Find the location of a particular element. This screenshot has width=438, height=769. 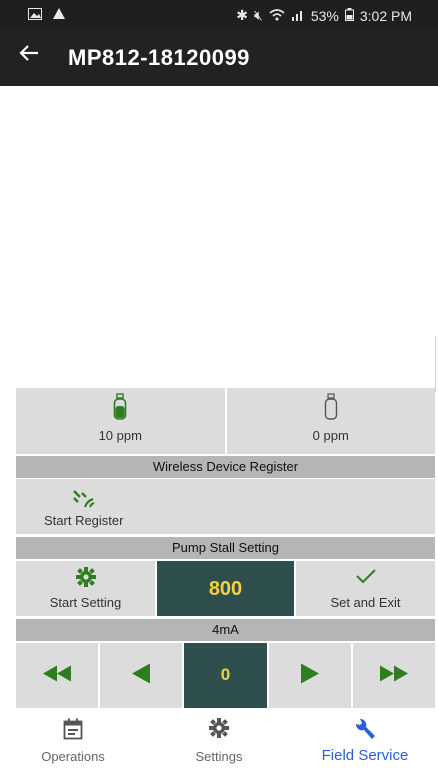

back-arrow-icon is located at coordinates (29, 57).